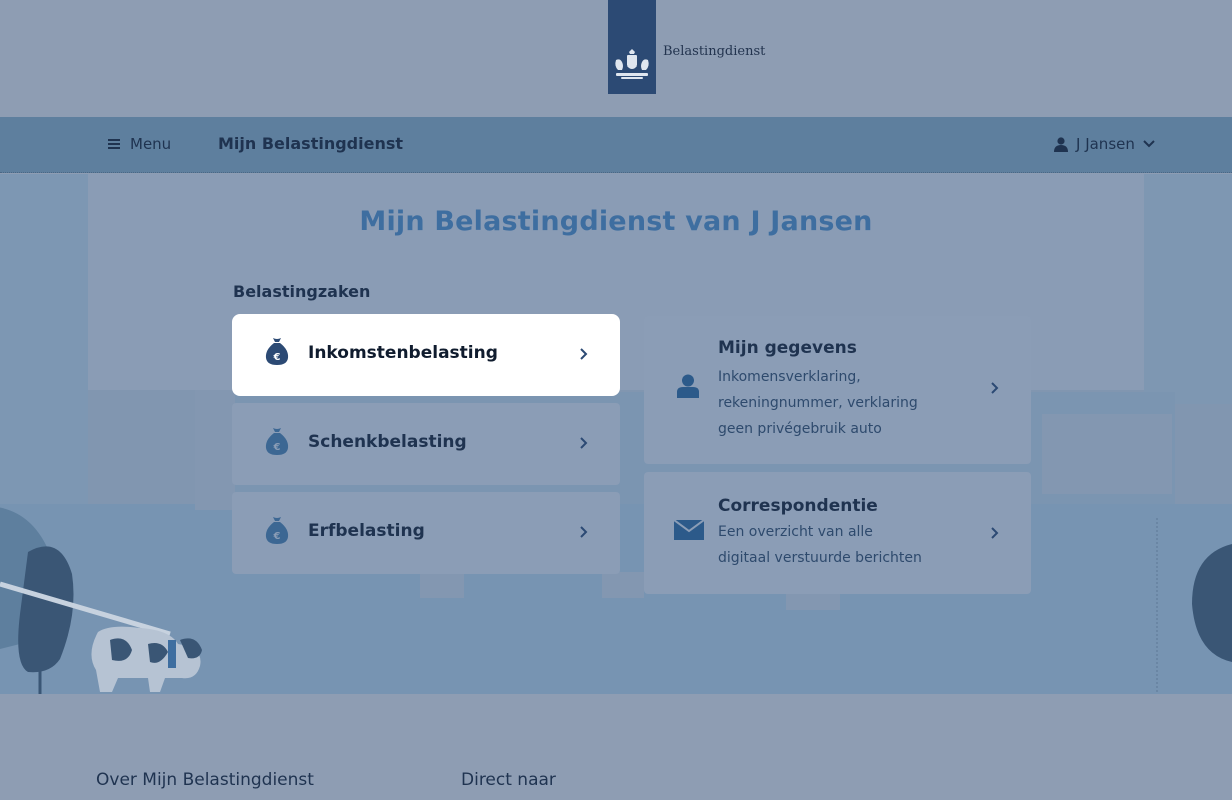  What do you see at coordinates (114, 144) in the screenshot?
I see `hamburger-icon` at bounding box center [114, 144].